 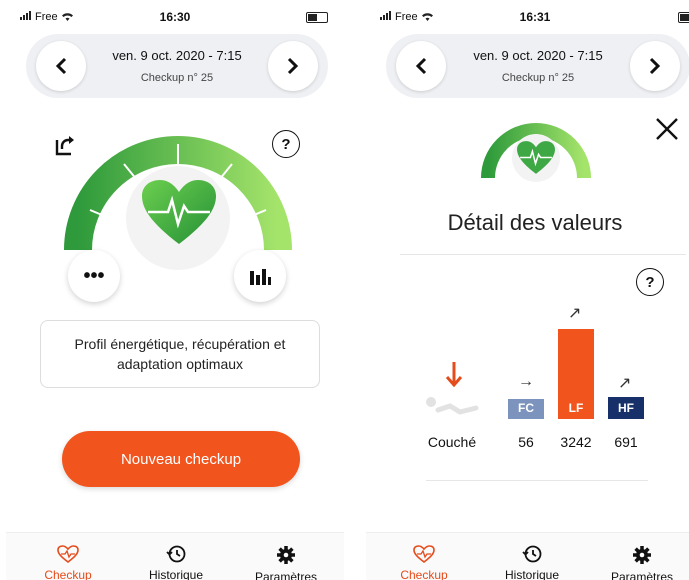 What do you see at coordinates (626, 442) in the screenshot?
I see `metric-value: 691` at bounding box center [626, 442].